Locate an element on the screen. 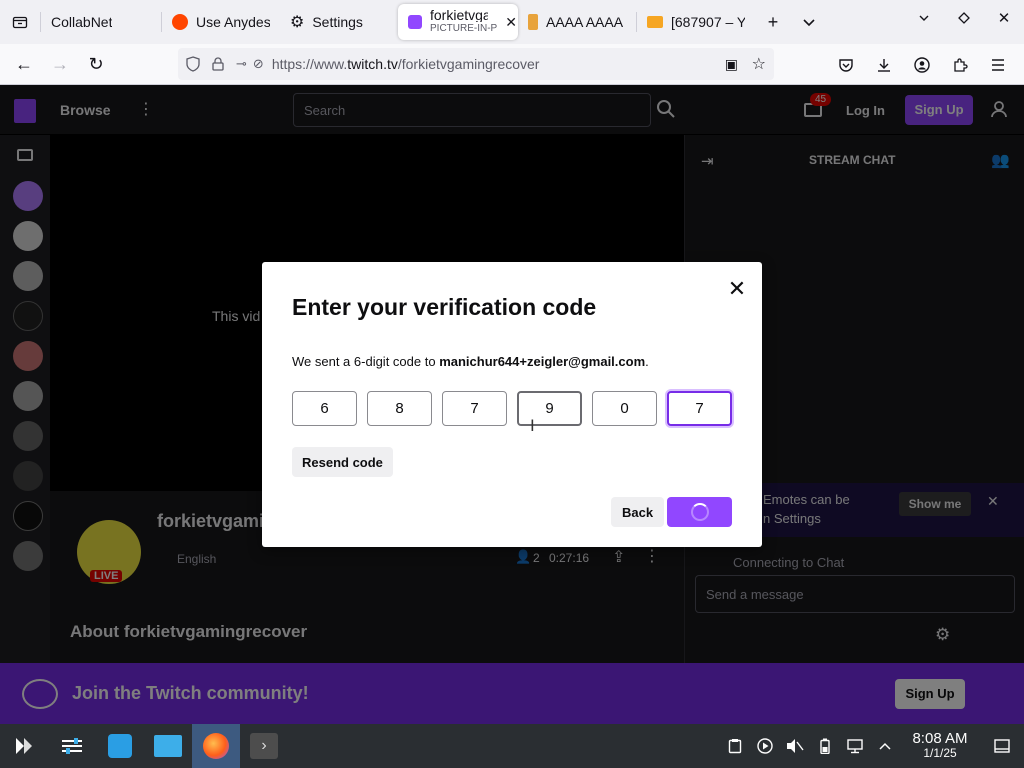 The width and height of the screenshot is (1024, 768). forward-nav-button: → is located at coordinates (60, 64).